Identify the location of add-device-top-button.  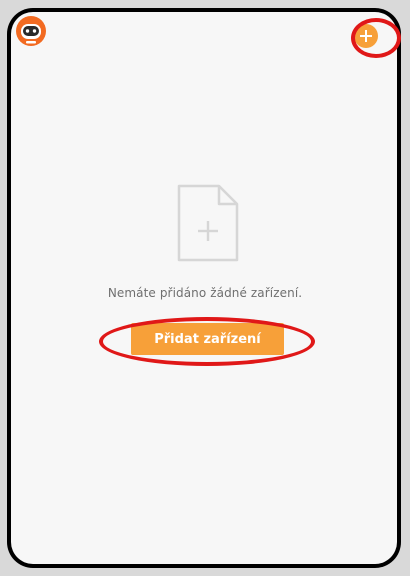
(366, 36).